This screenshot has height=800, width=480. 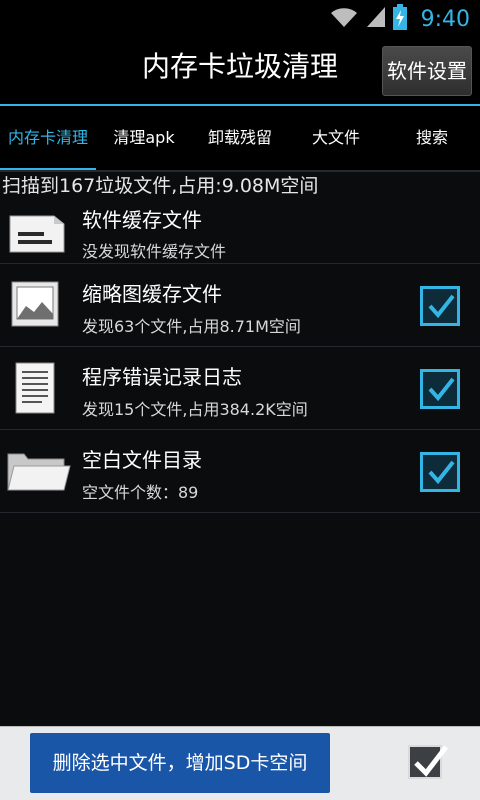 I want to click on list-item: 软件缓存文件 没发现软件缓存文件, so click(x=240, y=232).